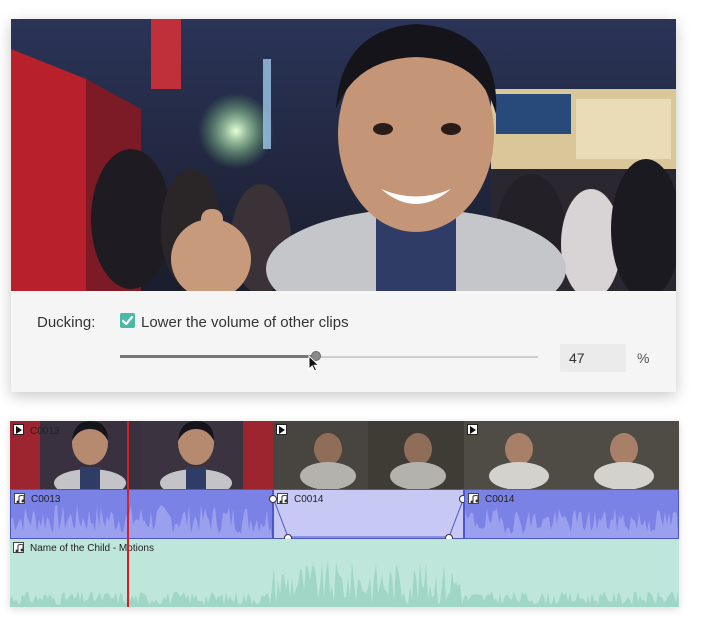  What do you see at coordinates (368, 515) in the screenshot?
I see `audio-clip-ducked: C0014` at bounding box center [368, 515].